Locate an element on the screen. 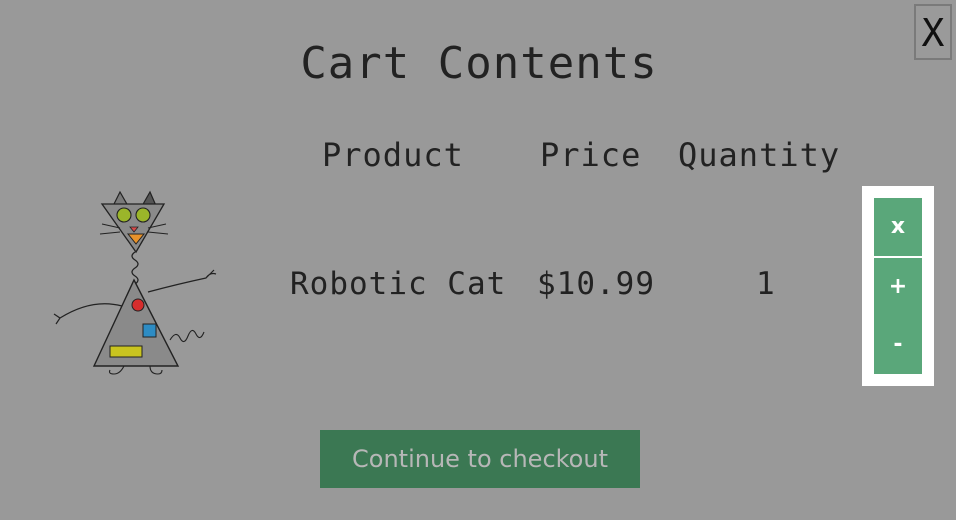  continue-to-checkout-button: Continue to checkout is located at coordinates (480, 459).